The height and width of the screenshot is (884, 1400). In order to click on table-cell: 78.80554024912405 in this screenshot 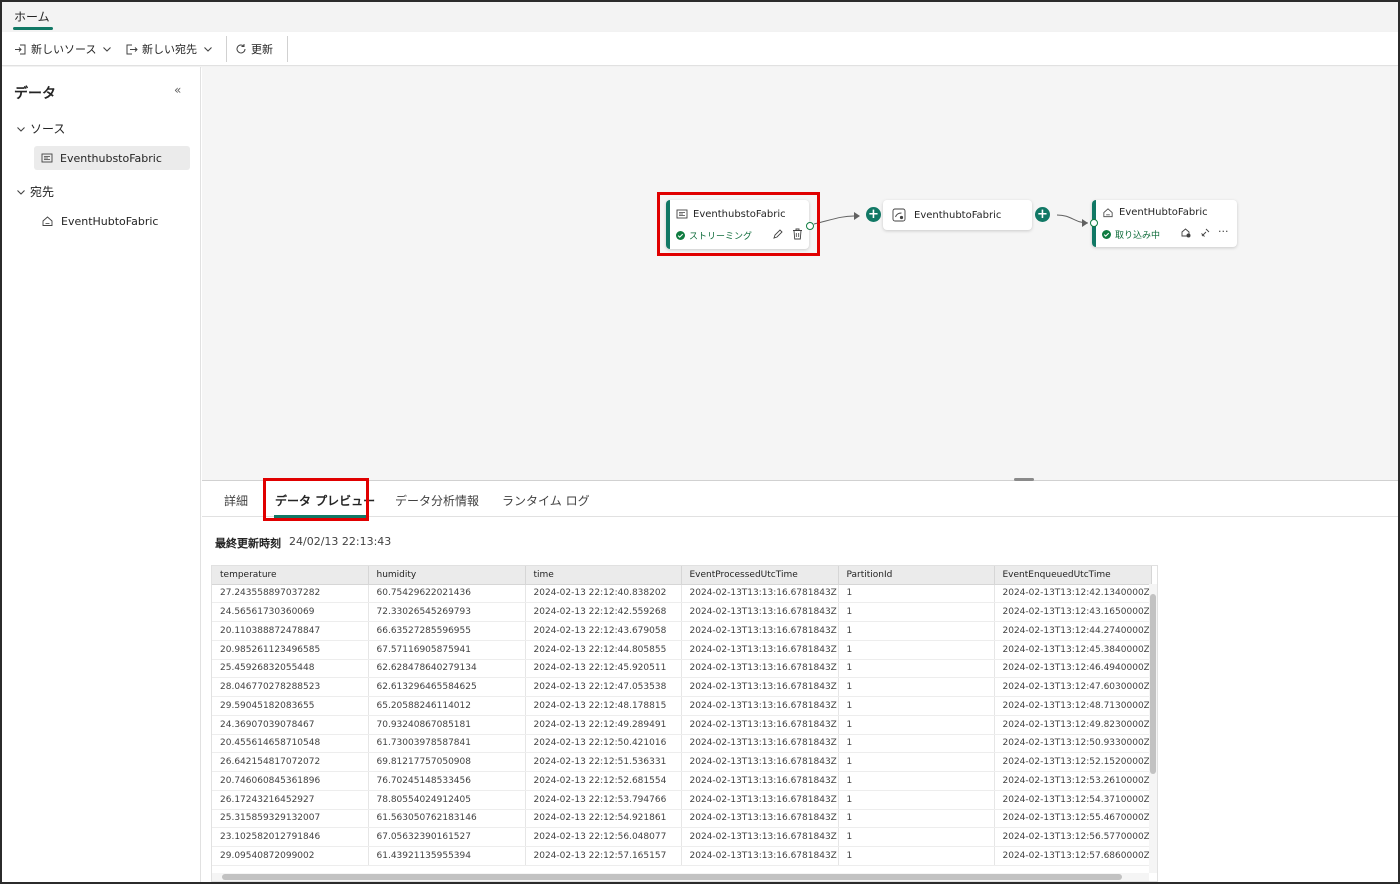, I will do `click(447, 800)`.